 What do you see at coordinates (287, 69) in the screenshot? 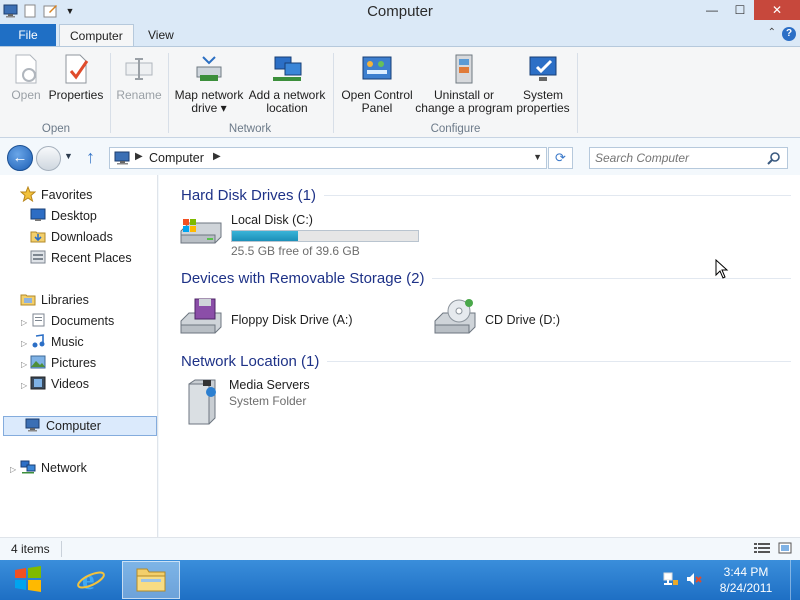
I see `network-location-icon` at bounding box center [287, 69].